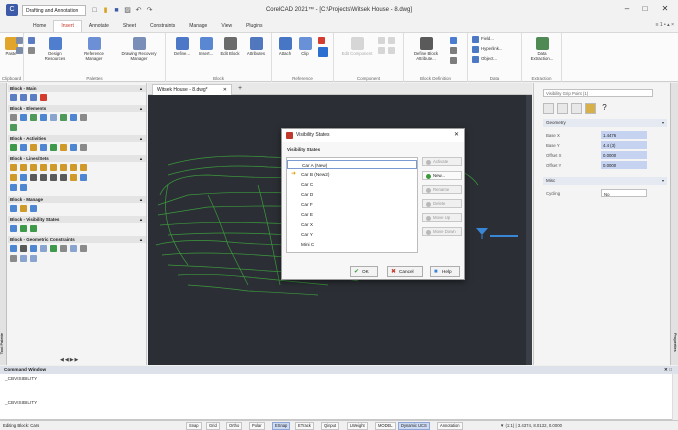 The image size is (678, 430). I want to click on copy-icon, so click(19, 50).